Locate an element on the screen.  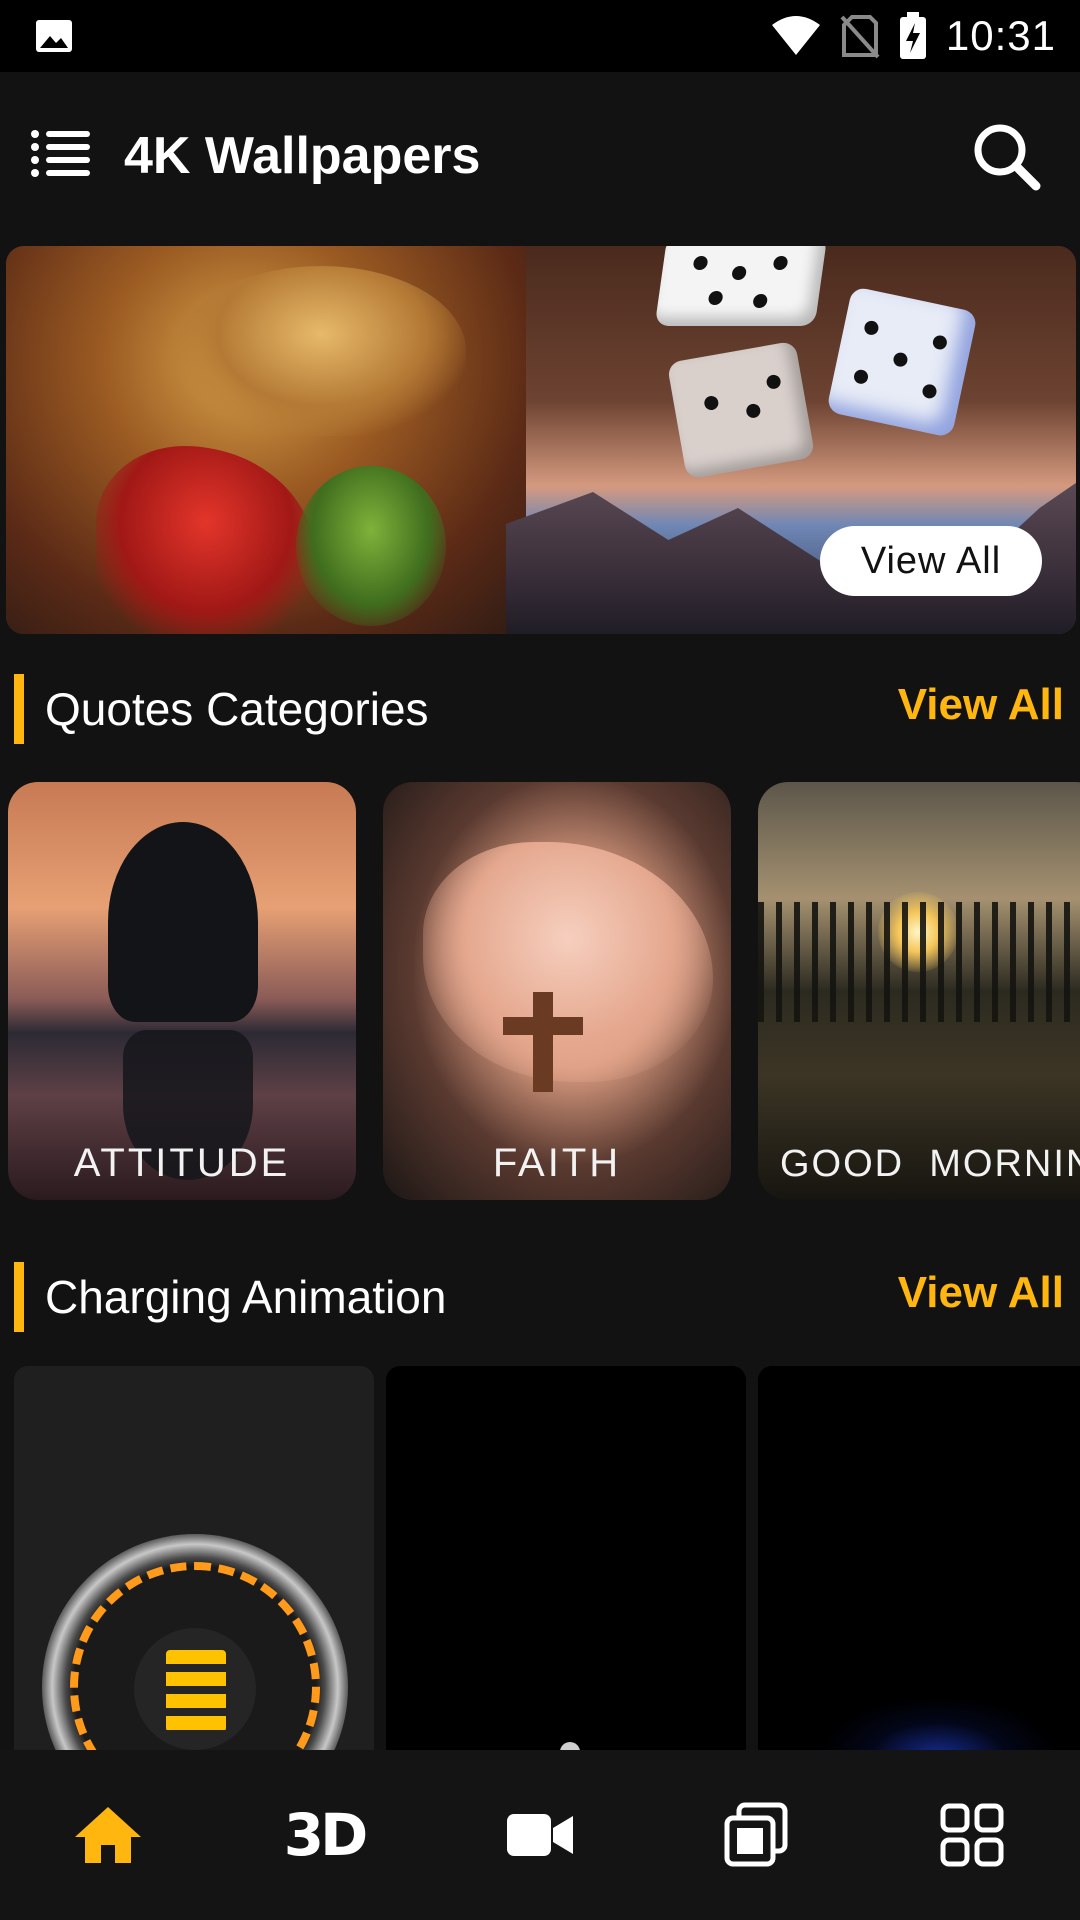
battery-bars-art is located at coordinates (196, 1691).